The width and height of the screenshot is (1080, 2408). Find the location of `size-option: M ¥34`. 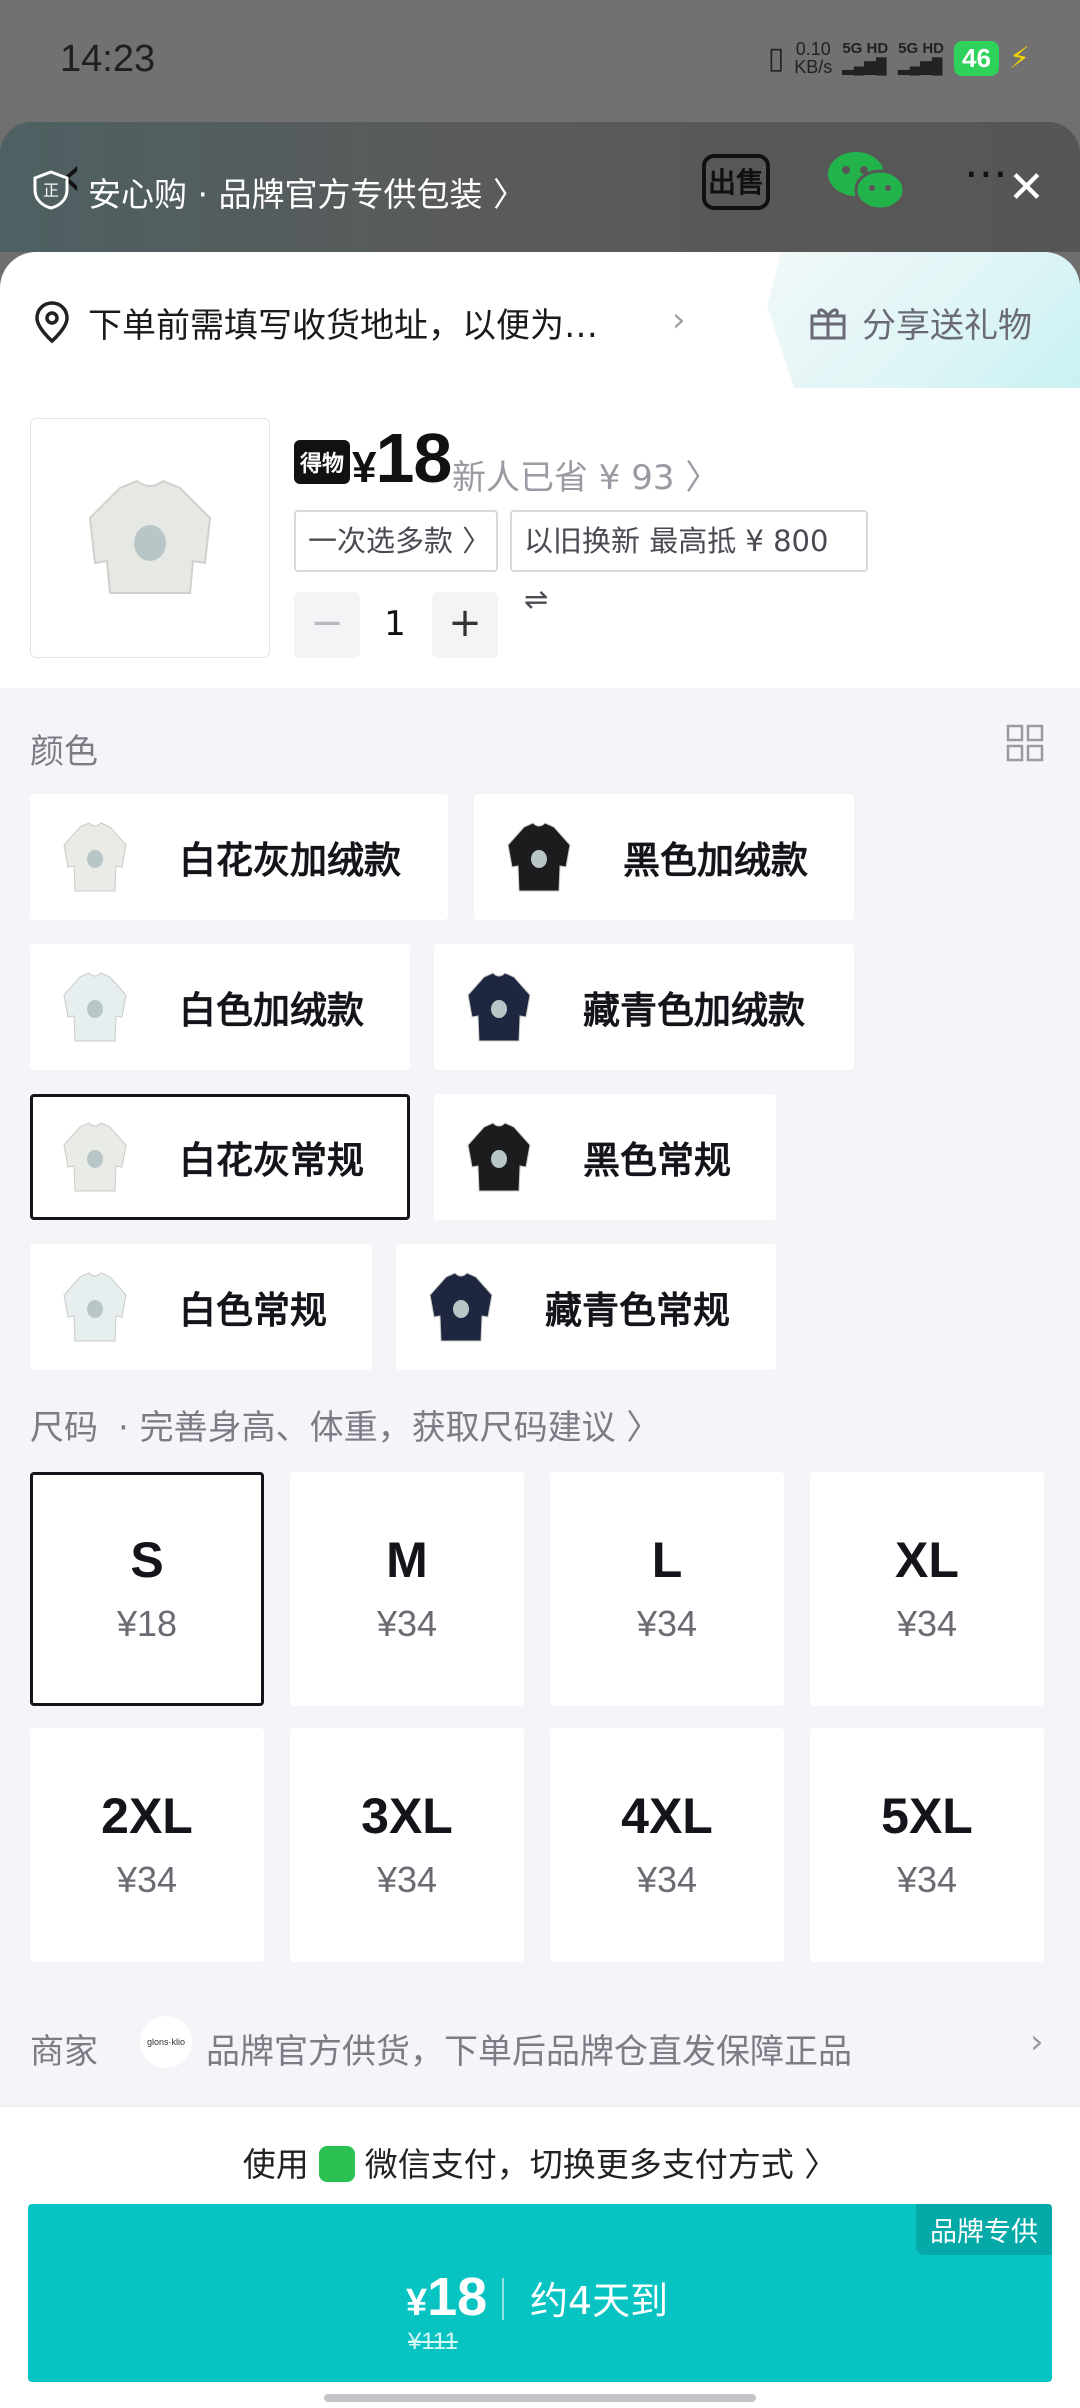

size-option: M ¥34 is located at coordinates (407, 1589).